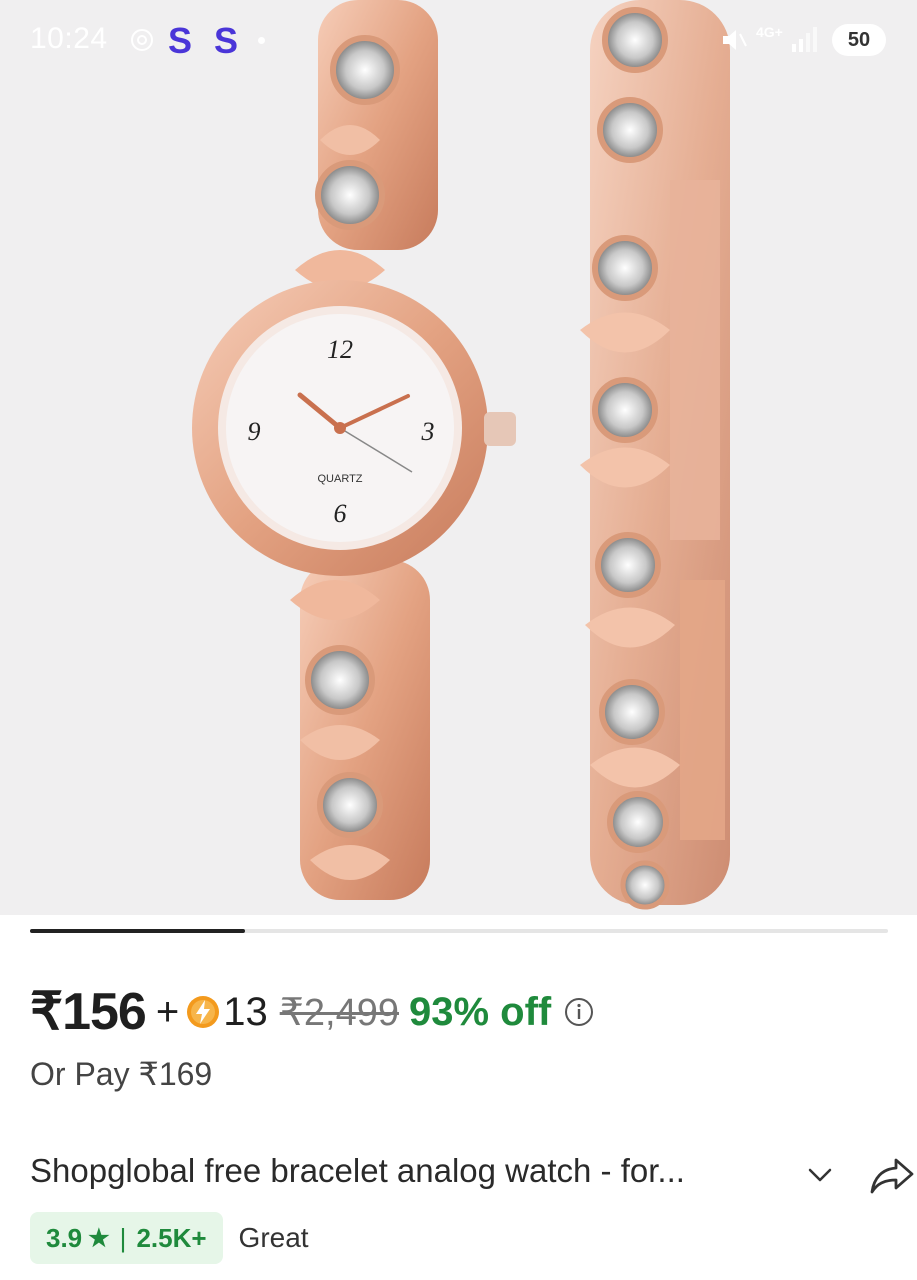 This screenshot has width=917, height=1280. Describe the element at coordinates (339, 479) in the screenshot. I see `dial-brand: QUARTZ` at that location.